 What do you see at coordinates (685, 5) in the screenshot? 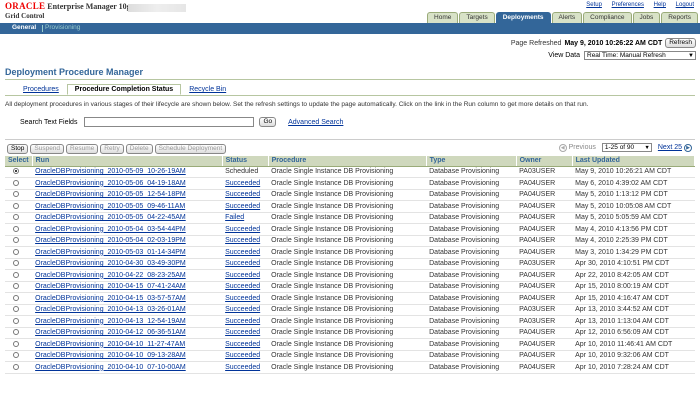
I see `global-link-logout: Logout` at bounding box center [685, 5].